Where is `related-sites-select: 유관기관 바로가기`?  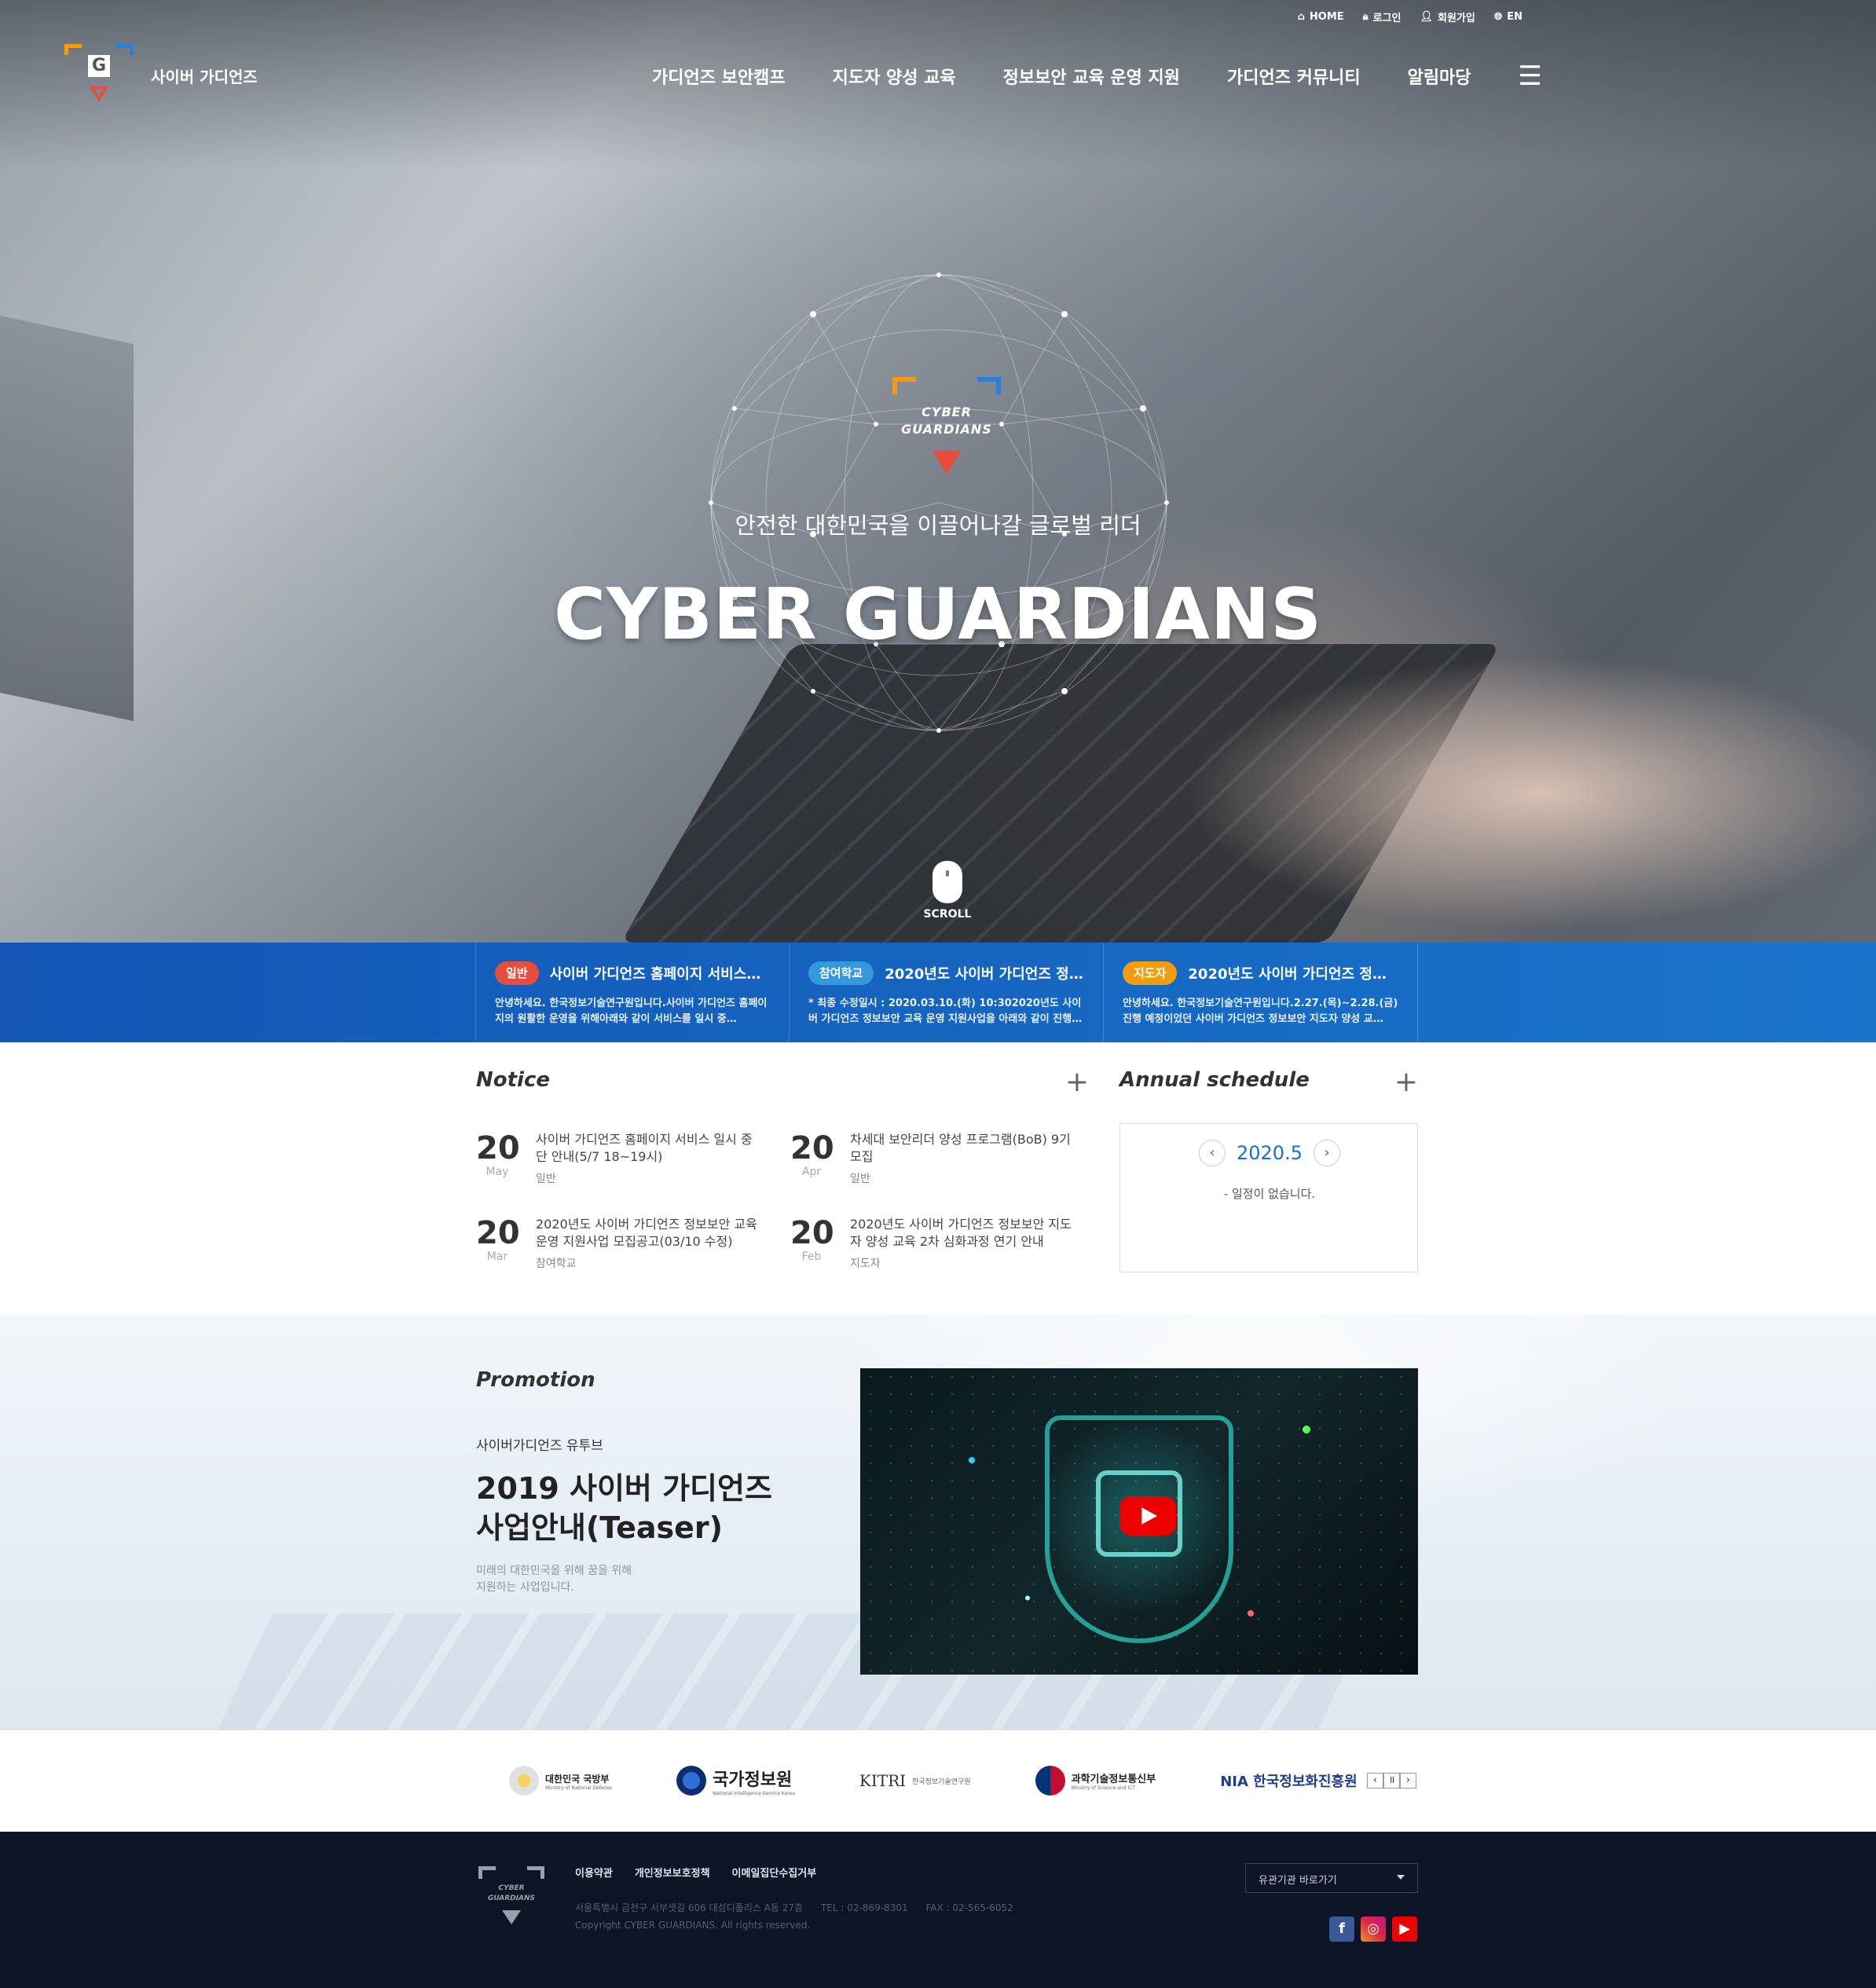 related-sites-select: 유관기관 바로가기 is located at coordinates (1331, 1878).